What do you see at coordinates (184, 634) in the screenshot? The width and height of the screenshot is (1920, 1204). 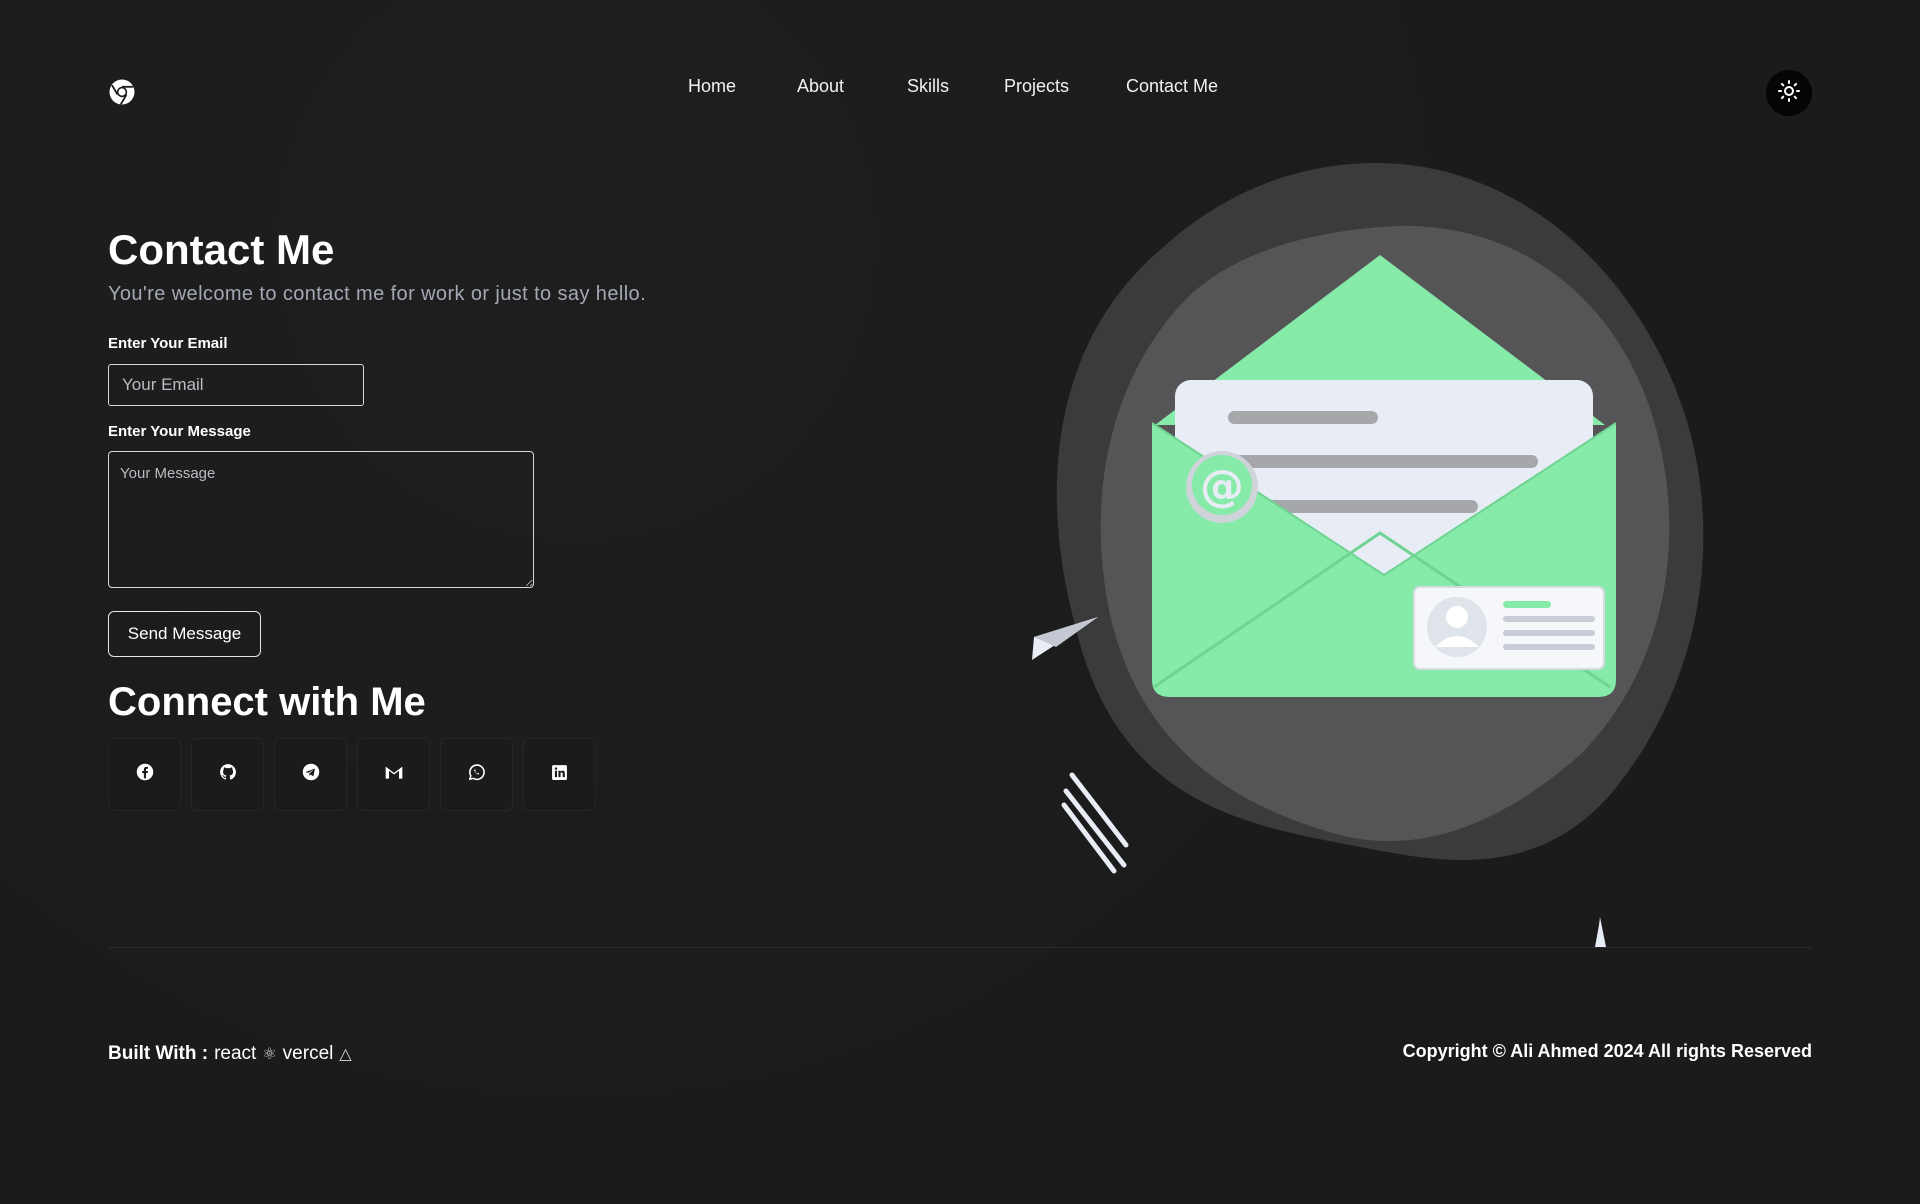 I see `send-message-button: Send Message` at bounding box center [184, 634].